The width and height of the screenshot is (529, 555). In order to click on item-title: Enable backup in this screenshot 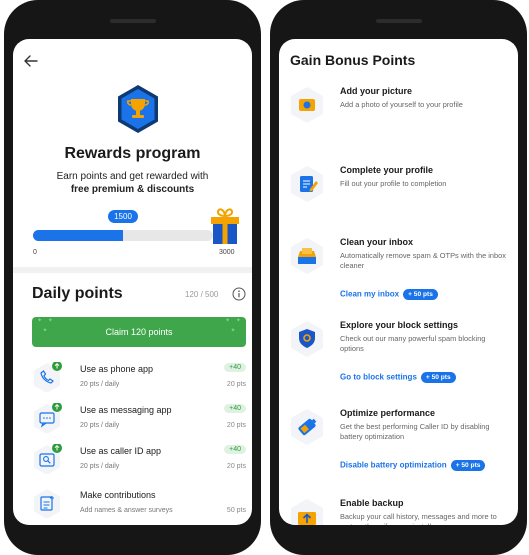, I will do `click(372, 503)`.